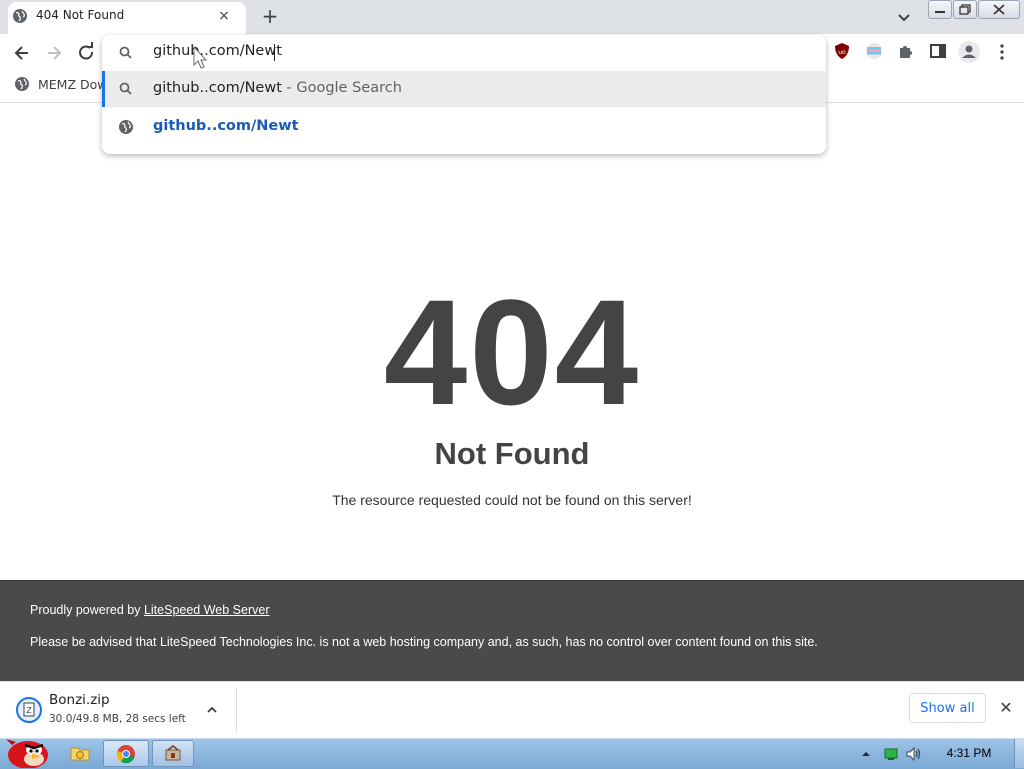 Image resolution: width=1024 pixels, height=769 pixels. Describe the element at coordinates (212, 710) in the screenshot. I see `chevron-up-icon` at that location.